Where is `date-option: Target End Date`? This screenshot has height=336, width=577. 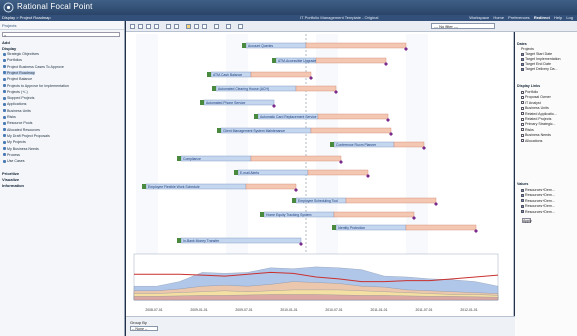 date-option: Target End Date is located at coordinates (536, 64).